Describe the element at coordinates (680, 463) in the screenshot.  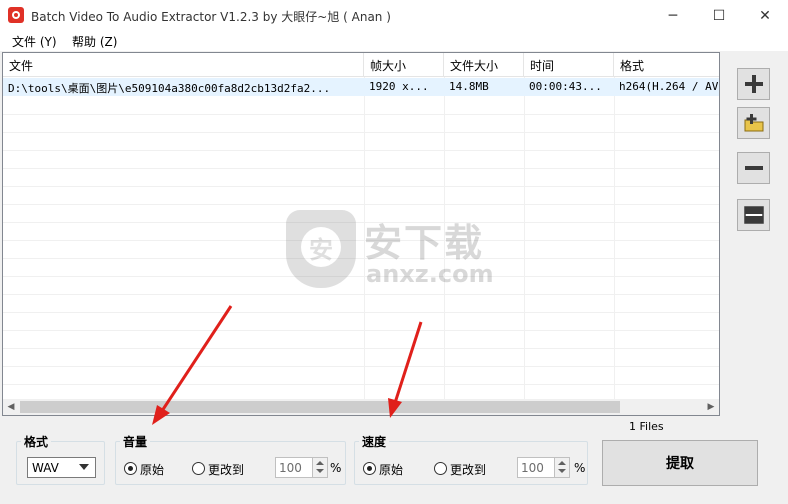
I see `extract-button: 提取` at that location.